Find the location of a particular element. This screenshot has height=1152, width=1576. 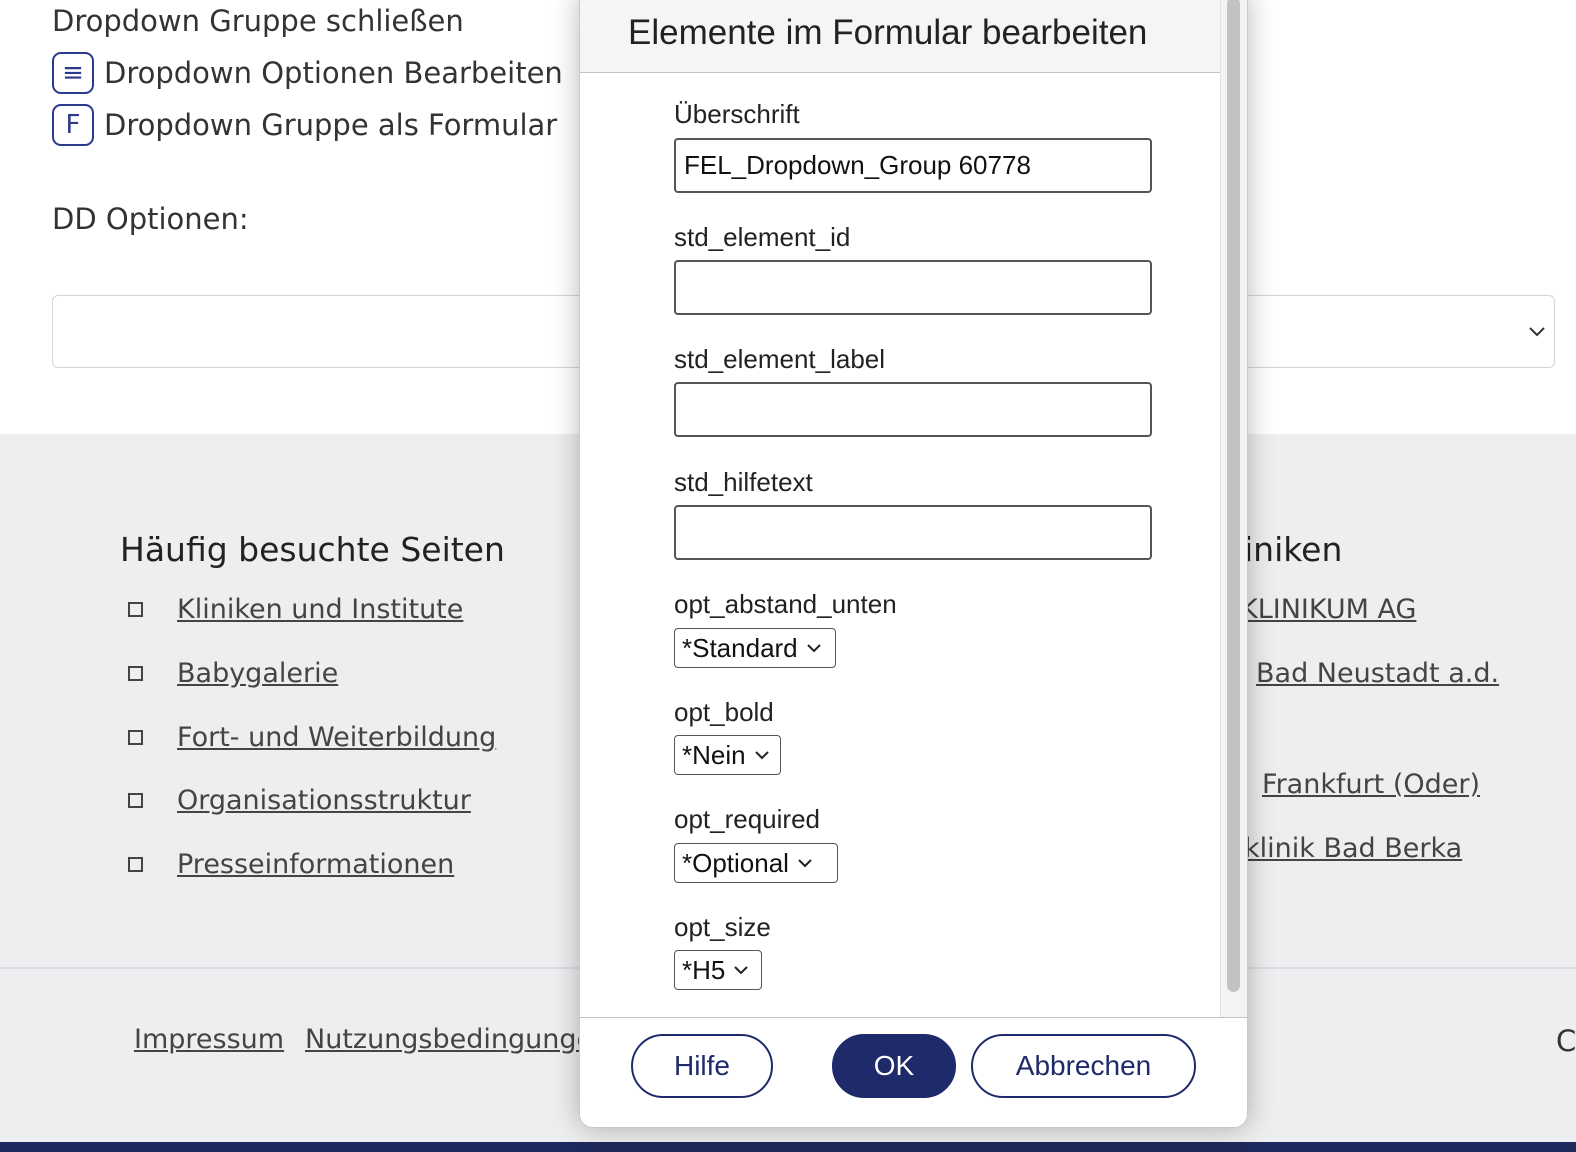

dialog-title: Elemente im Formular bearbeiten is located at coordinates (888, 32).